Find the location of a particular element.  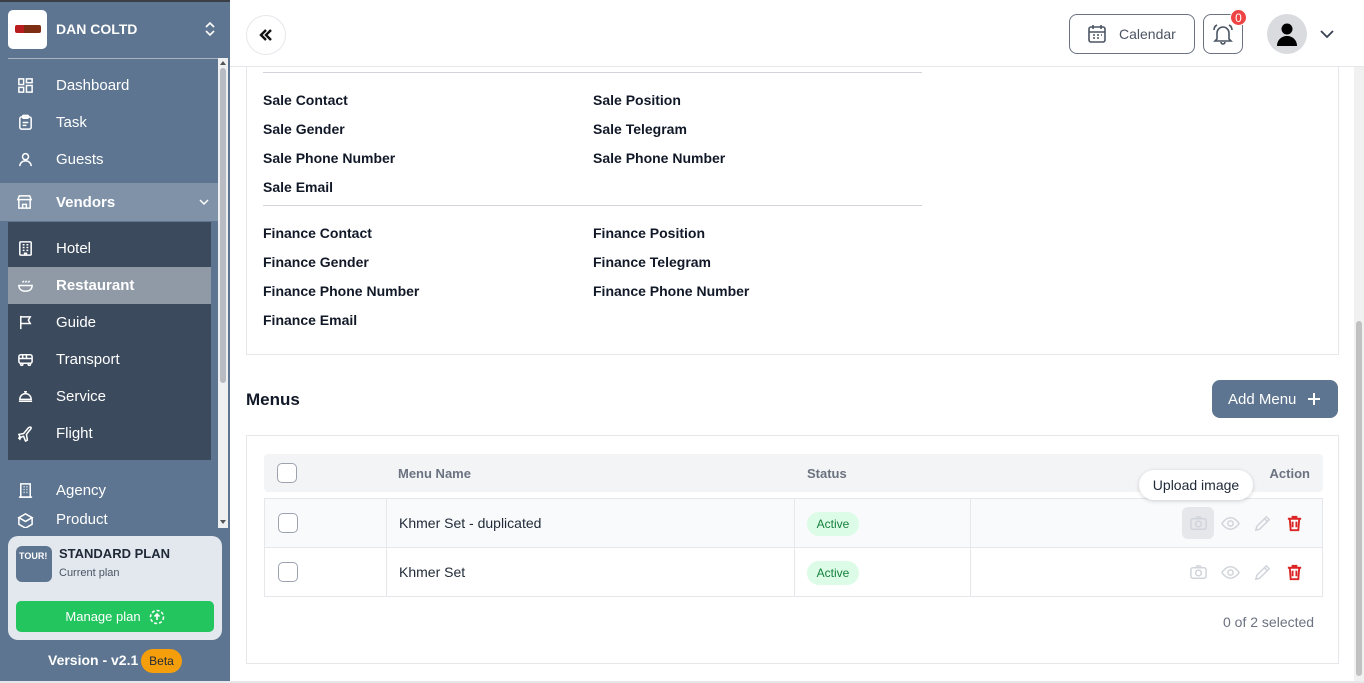

sidebar-item-label: Dashboard is located at coordinates (93, 85).